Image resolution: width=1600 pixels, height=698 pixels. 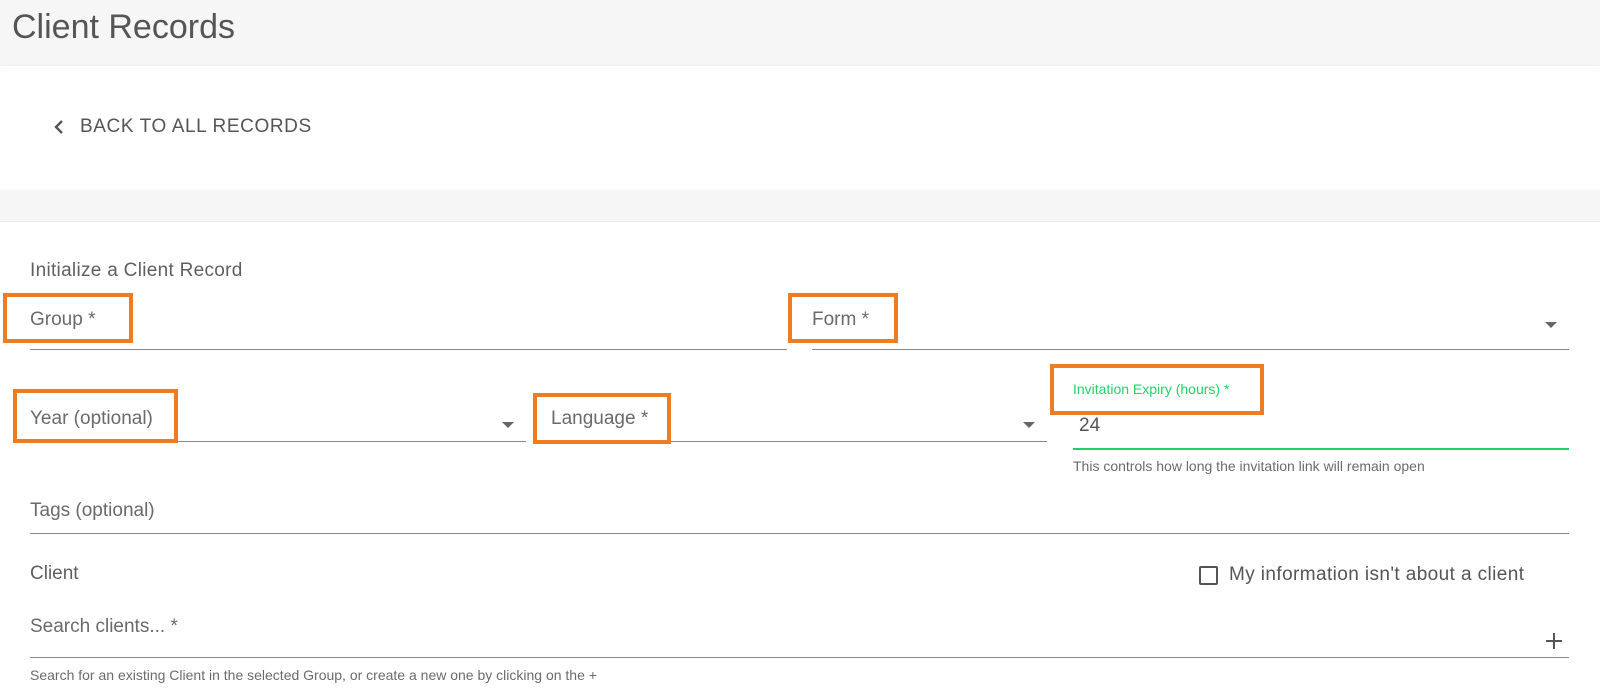 I want to click on page-title: Client Records, so click(x=123, y=27).